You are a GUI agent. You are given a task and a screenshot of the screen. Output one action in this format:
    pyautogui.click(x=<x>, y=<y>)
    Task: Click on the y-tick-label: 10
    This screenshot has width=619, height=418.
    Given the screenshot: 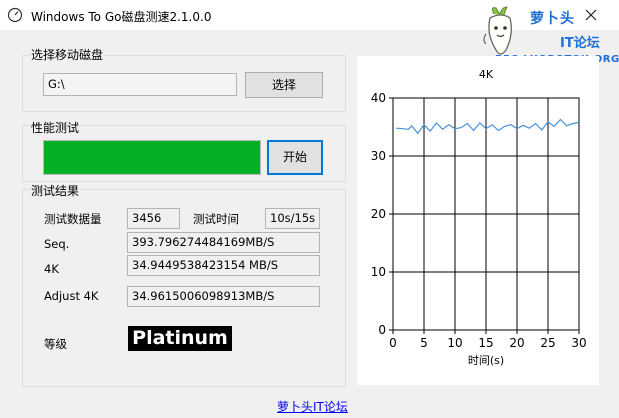 What is the action you would take?
    pyautogui.click(x=378, y=272)
    